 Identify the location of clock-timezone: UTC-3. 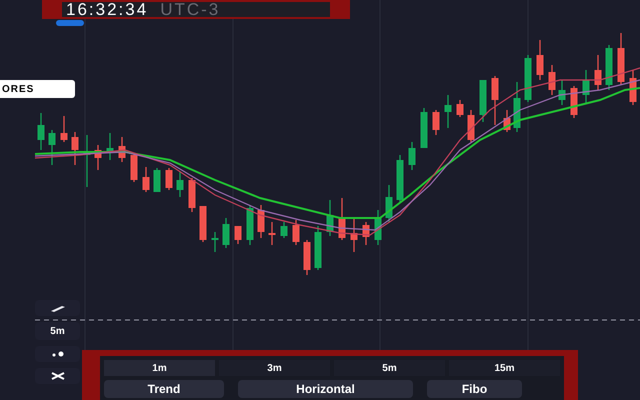
(190, 9).